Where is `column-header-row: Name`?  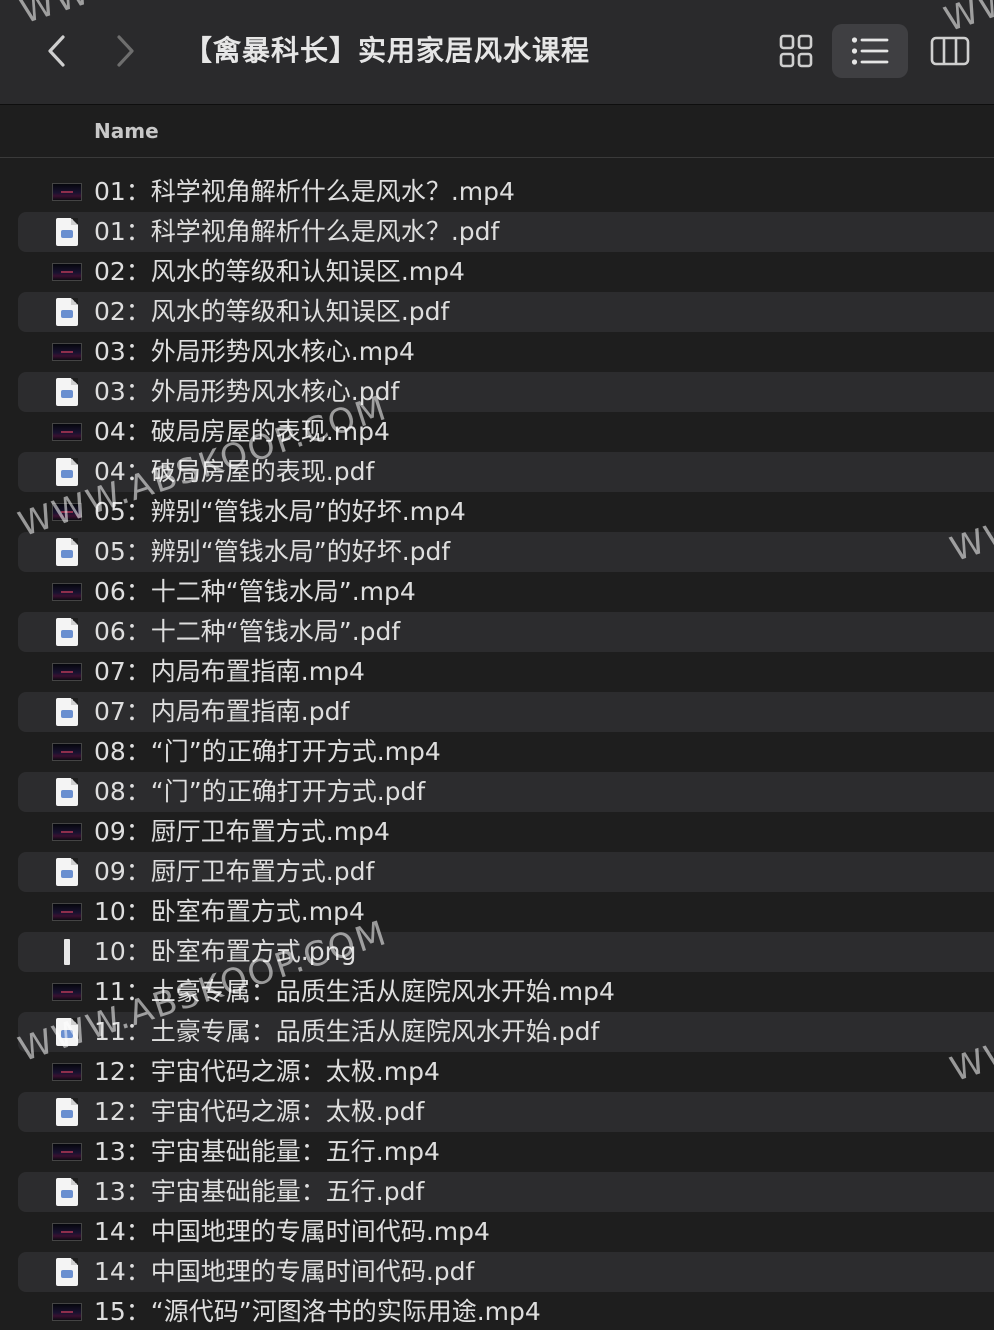 column-header-row: Name is located at coordinates (497, 131).